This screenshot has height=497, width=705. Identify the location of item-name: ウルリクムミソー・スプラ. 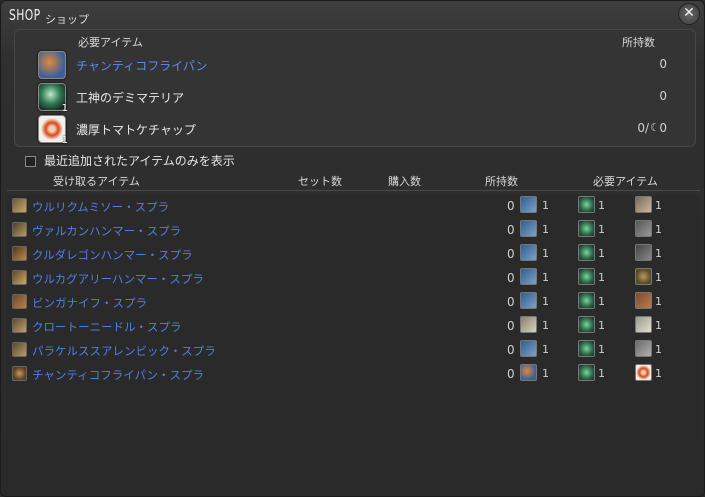
(100, 207).